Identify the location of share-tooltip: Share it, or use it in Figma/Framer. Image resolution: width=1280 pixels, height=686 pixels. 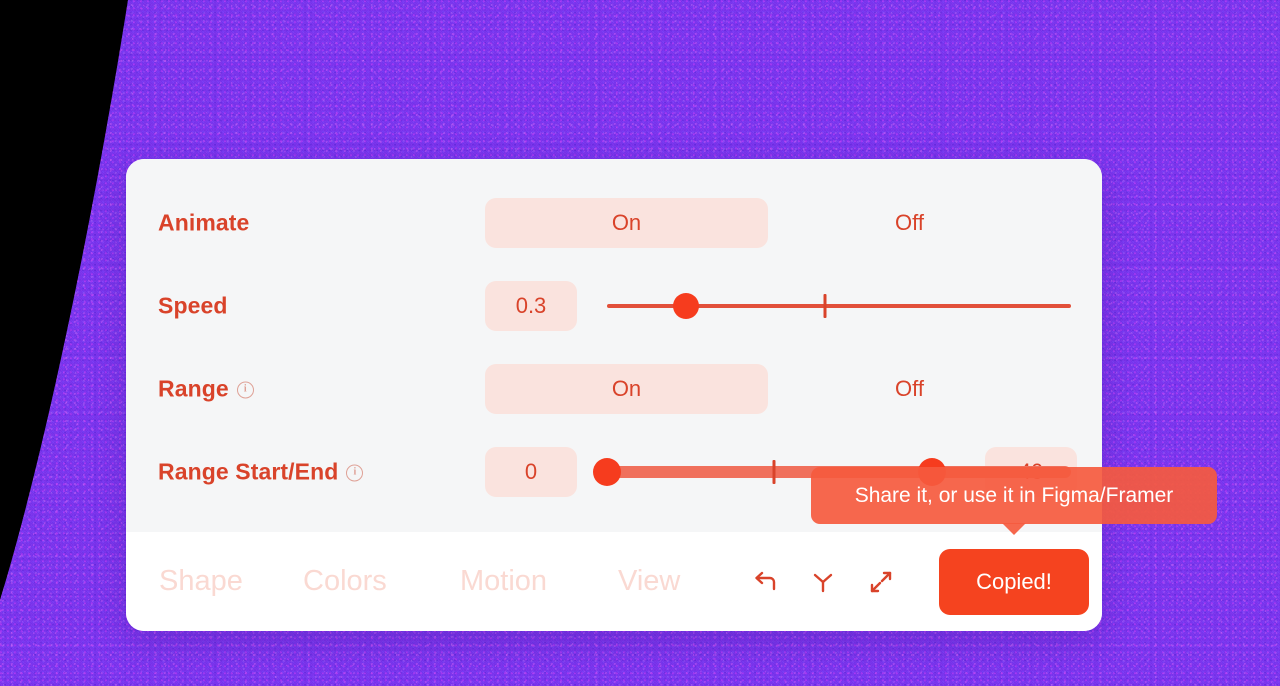
(1014, 495).